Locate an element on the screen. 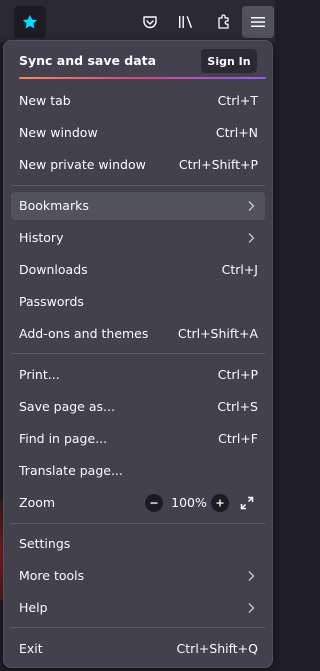 The width and height of the screenshot is (320, 671). library-icon is located at coordinates (186, 22).